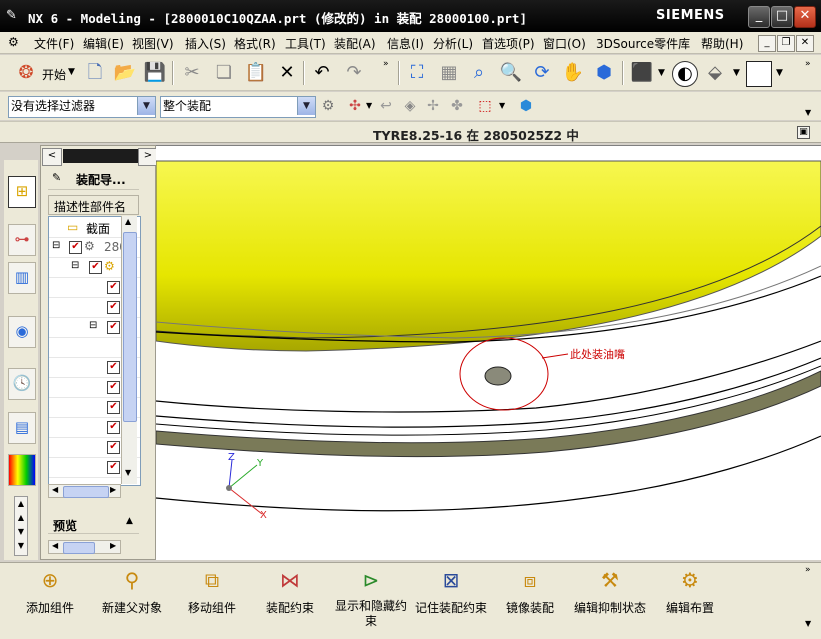 The width and height of the screenshot is (821, 639). I want to click on scroll-right-button: >, so click(148, 157).